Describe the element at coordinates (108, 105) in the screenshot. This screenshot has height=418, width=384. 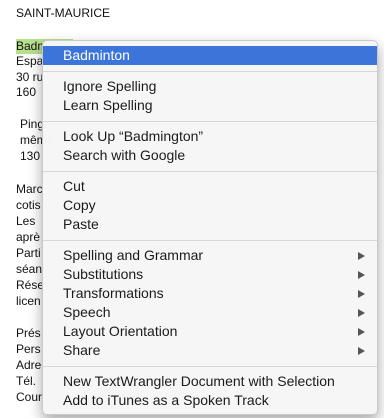
I see `menu-item-label: Learn Spelling` at that location.